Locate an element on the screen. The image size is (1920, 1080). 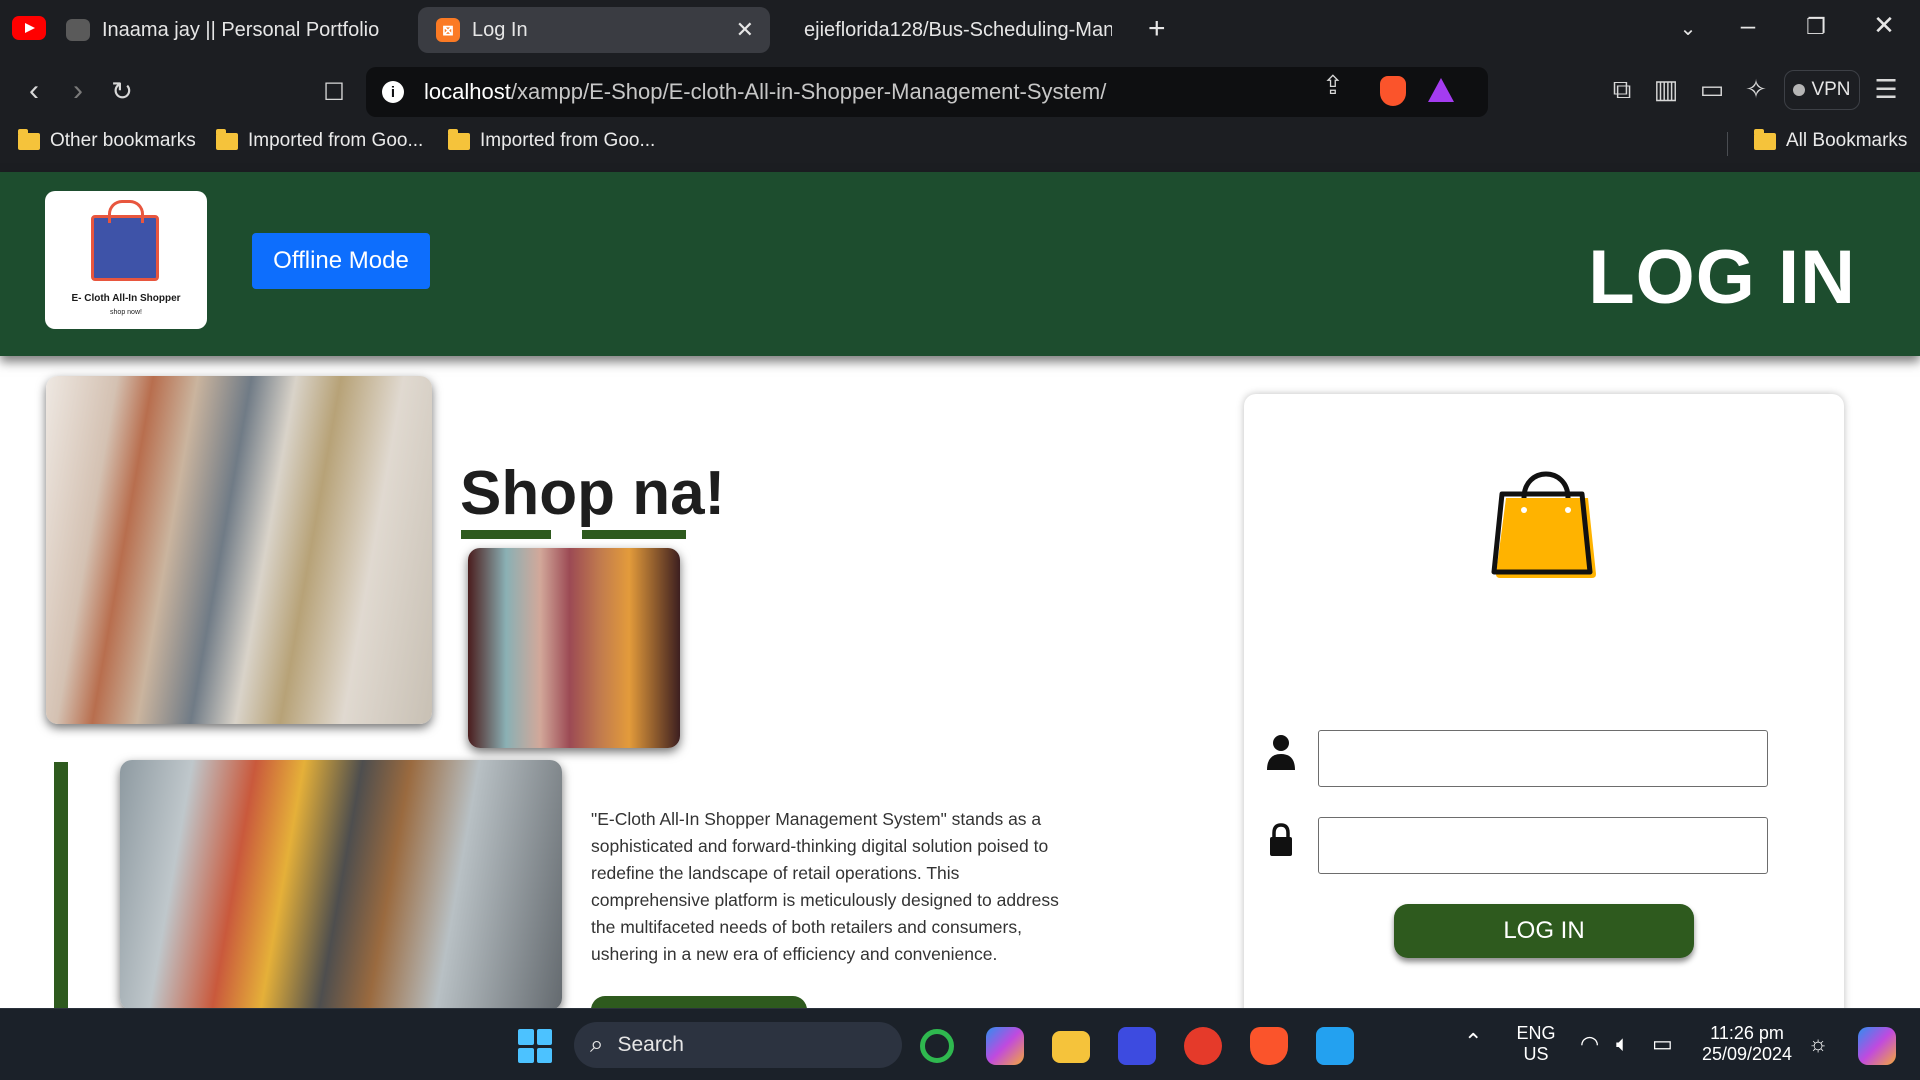
reload-icon: ↻ is located at coordinates (122, 91).